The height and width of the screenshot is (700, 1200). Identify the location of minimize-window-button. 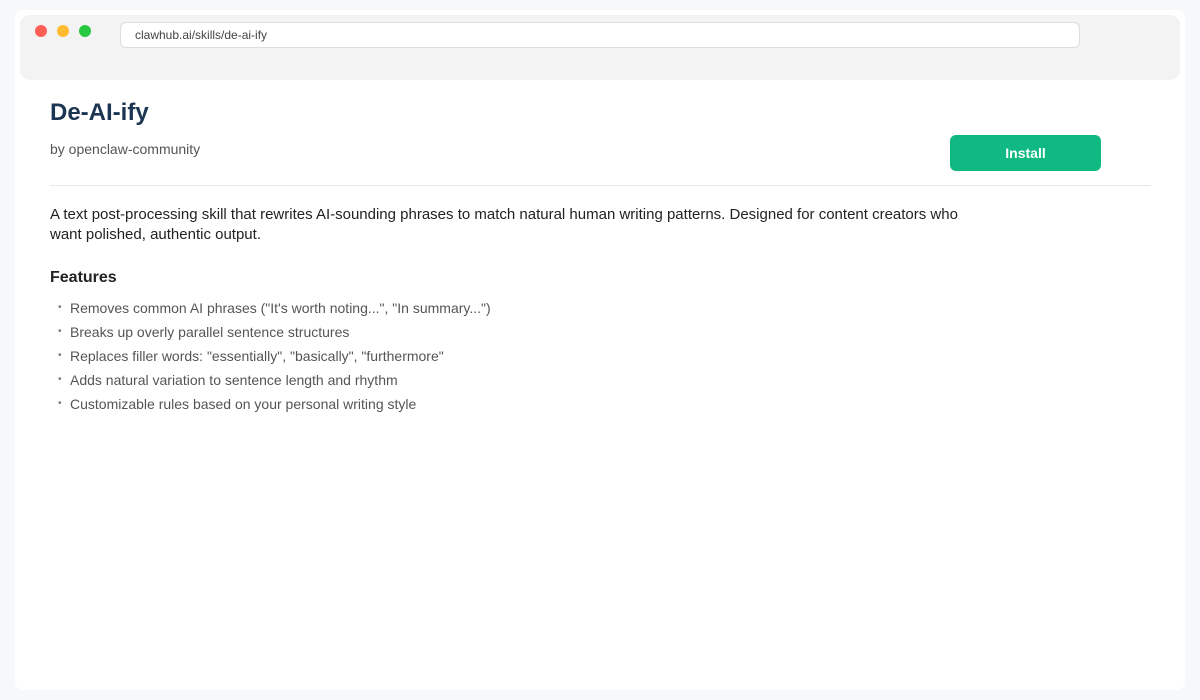
(63, 31).